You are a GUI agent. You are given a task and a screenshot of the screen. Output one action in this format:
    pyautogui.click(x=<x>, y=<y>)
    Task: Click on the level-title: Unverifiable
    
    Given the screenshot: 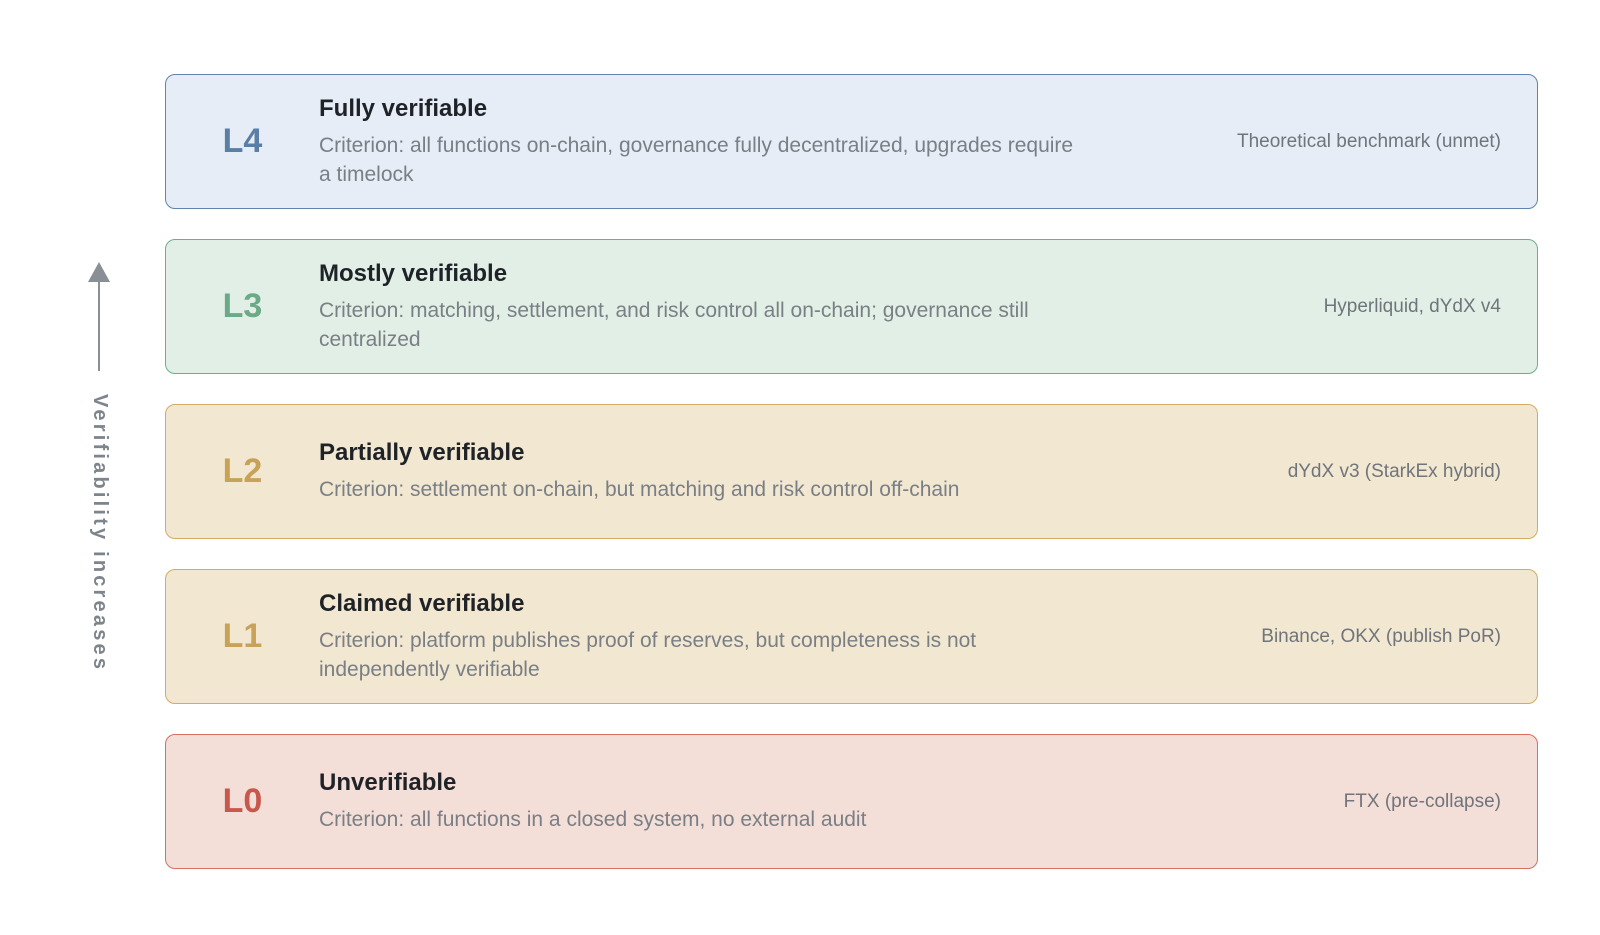 What is the action you would take?
    pyautogui.click(x=388, y=782)
    